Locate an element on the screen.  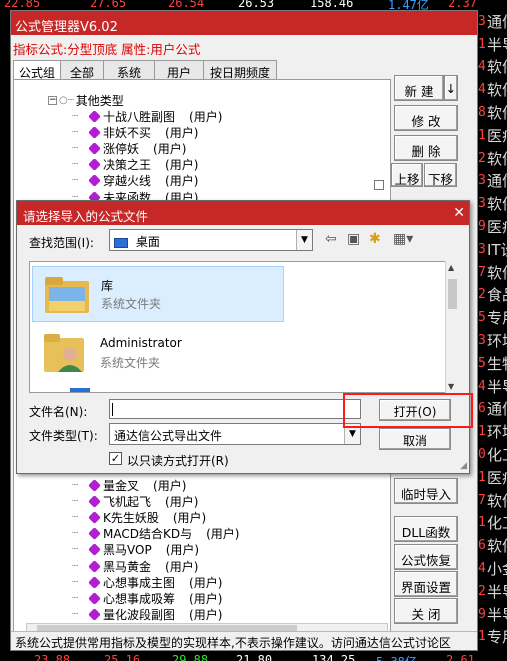
tab-all: 全部 is located at coordinates (82, 70).